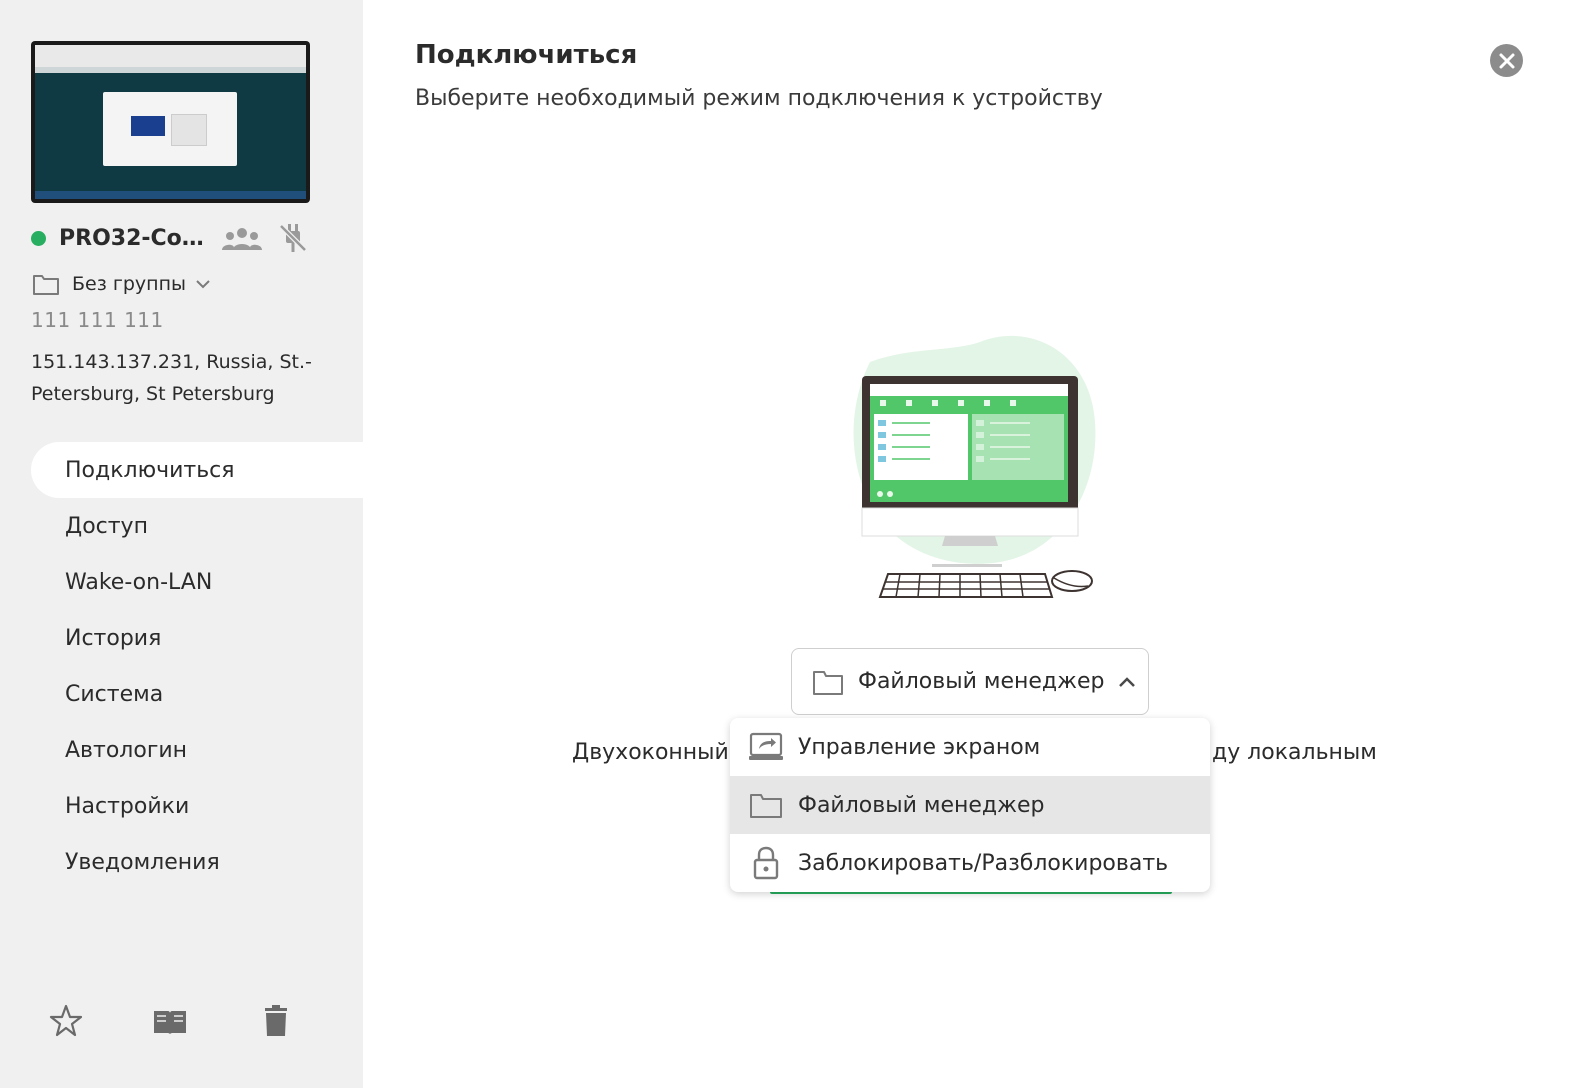  I want to click on thumbnail-dialog, so click(170, 129).